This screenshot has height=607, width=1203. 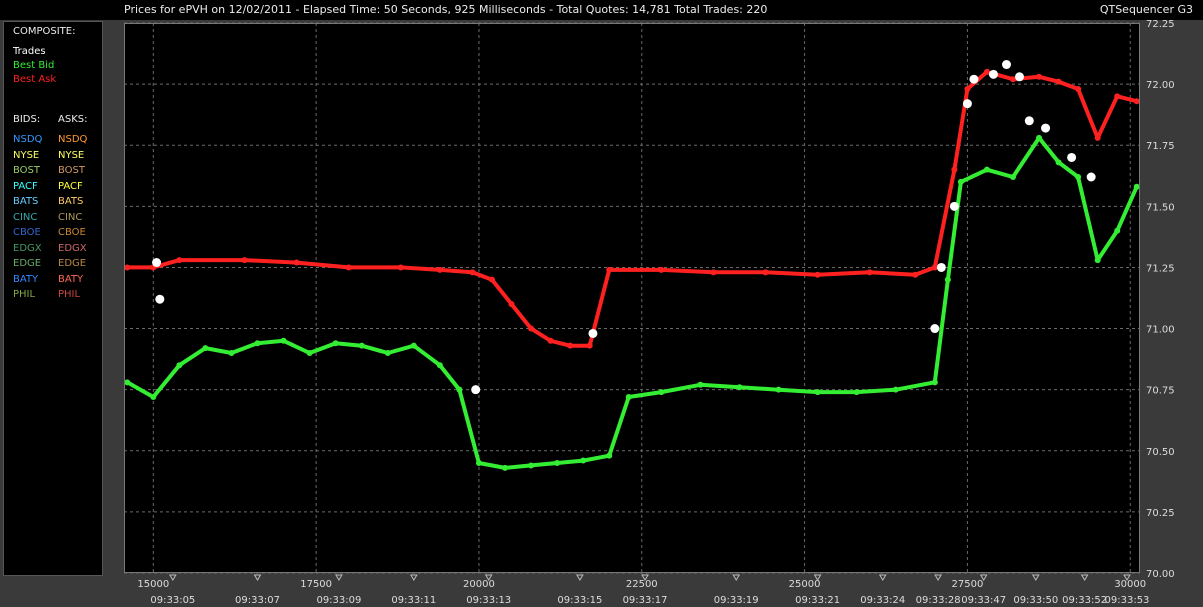 I want to click on legend-ask-cinc: CINC, so click(x=70, y=217).